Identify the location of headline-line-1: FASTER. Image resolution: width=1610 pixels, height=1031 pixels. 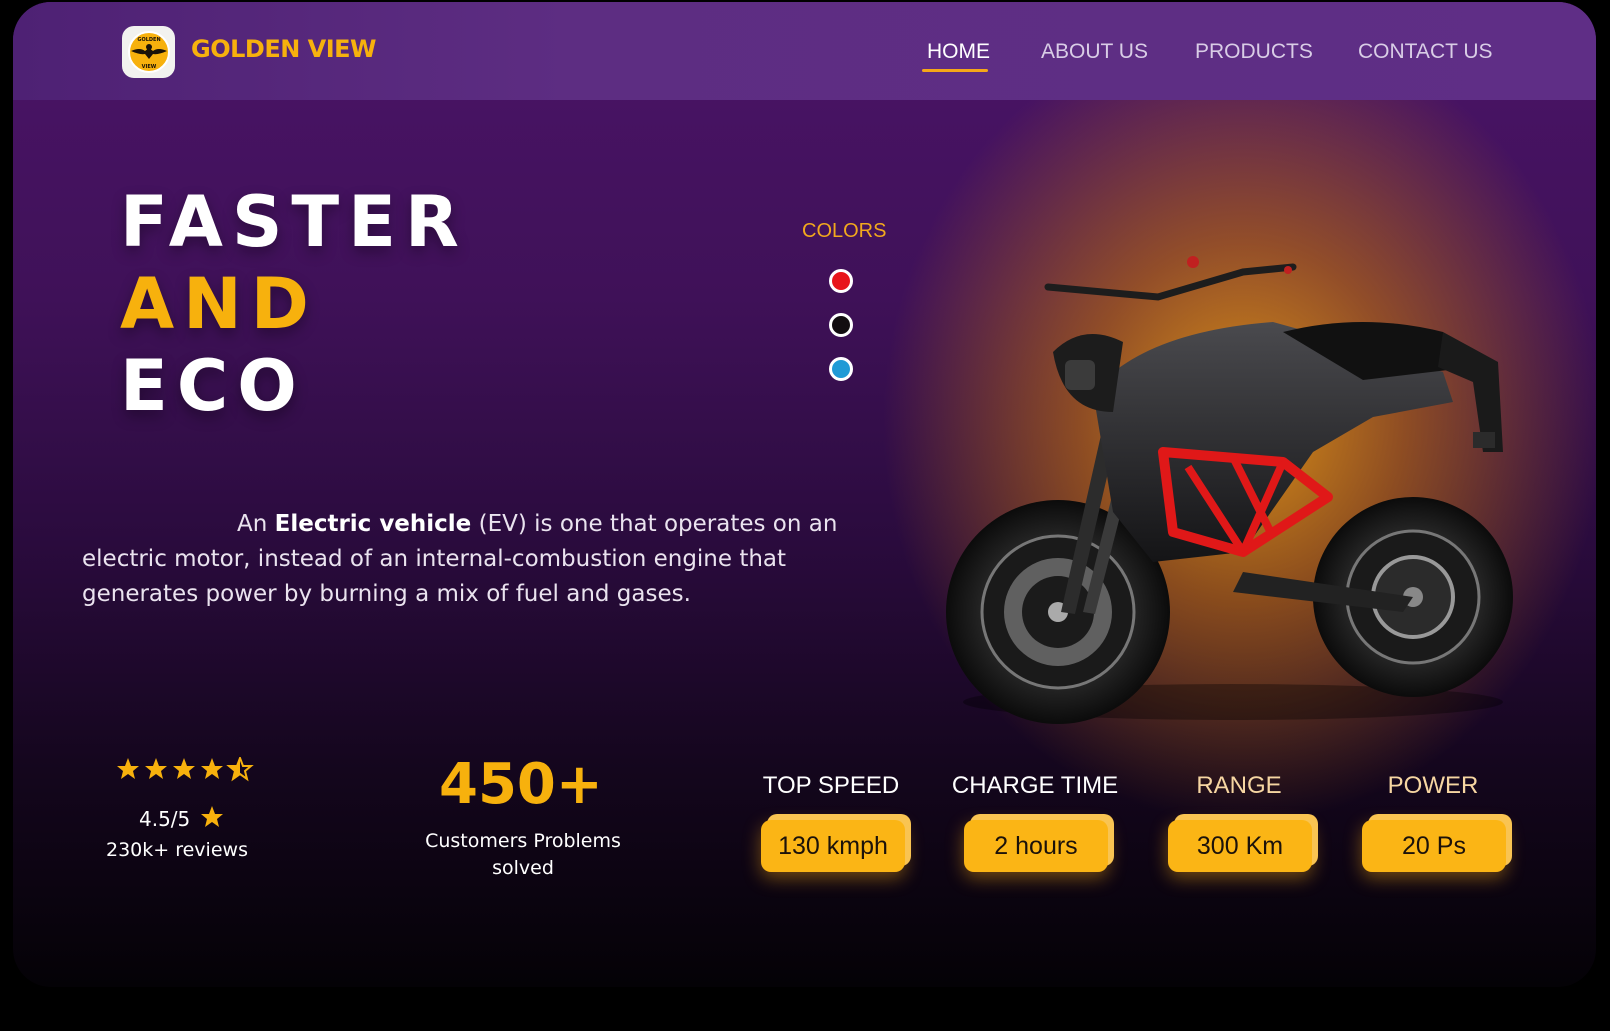
(294, 222).